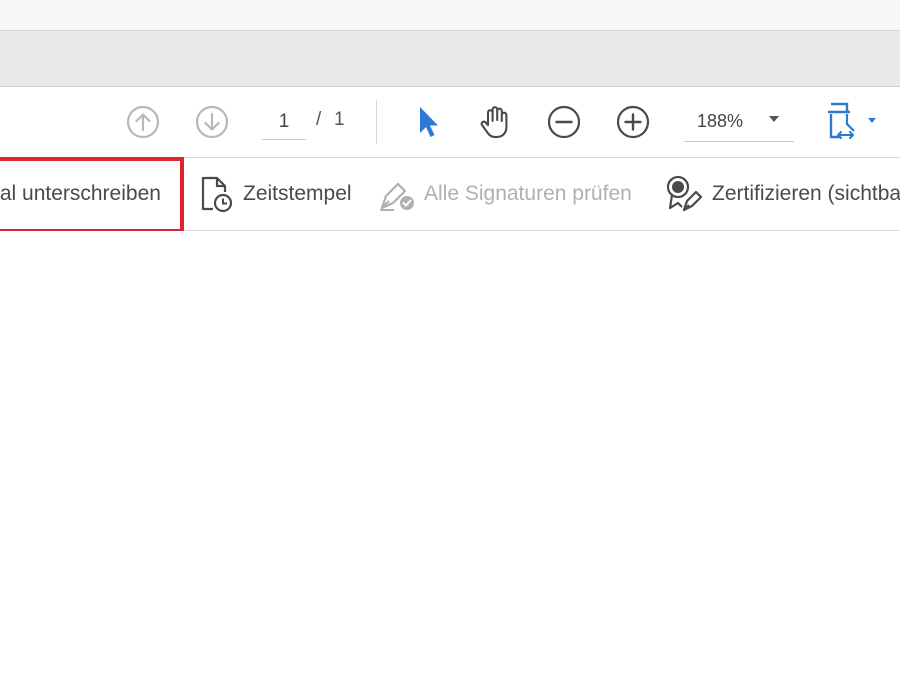  I want to click on select-tool-button, so click(428, 122).